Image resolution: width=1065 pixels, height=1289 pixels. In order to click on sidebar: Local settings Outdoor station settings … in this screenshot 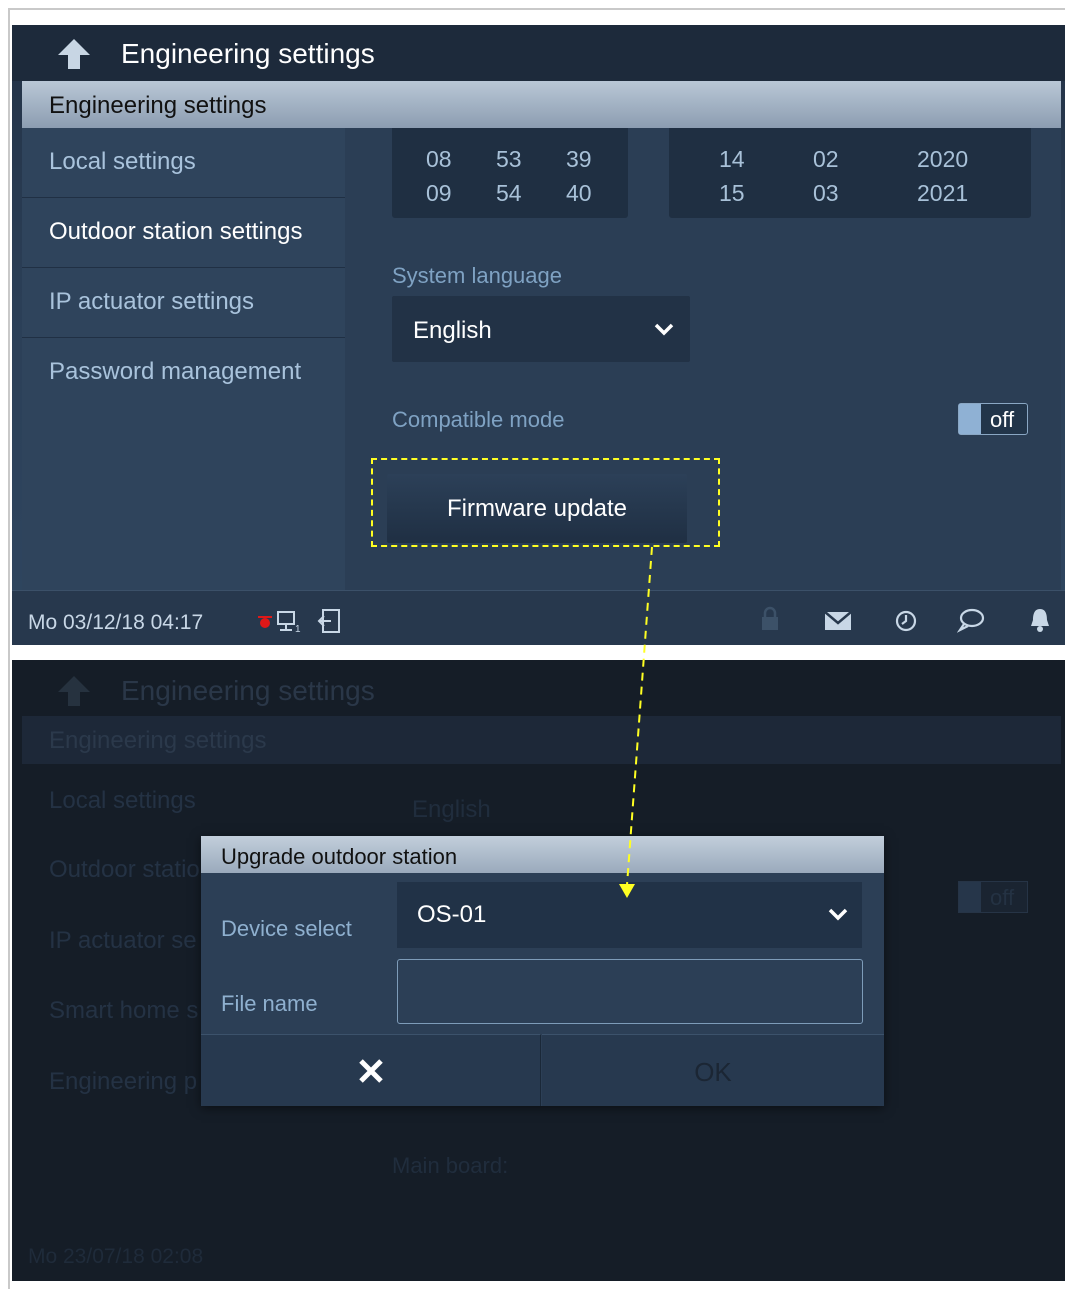, I will do `click(183, 359)`.